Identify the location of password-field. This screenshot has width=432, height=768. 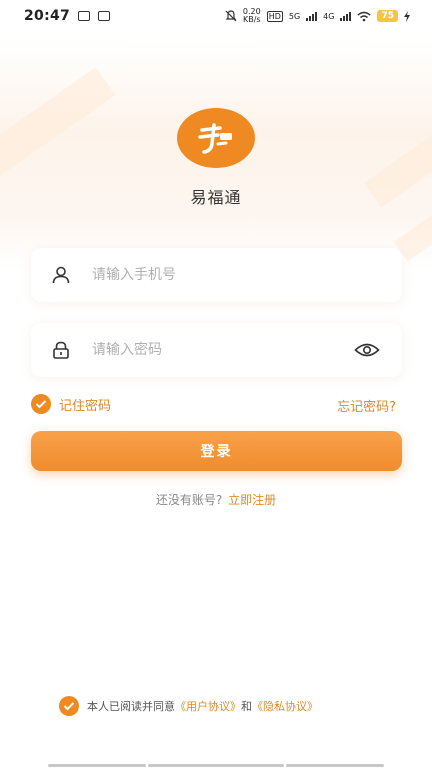
(216, 350).